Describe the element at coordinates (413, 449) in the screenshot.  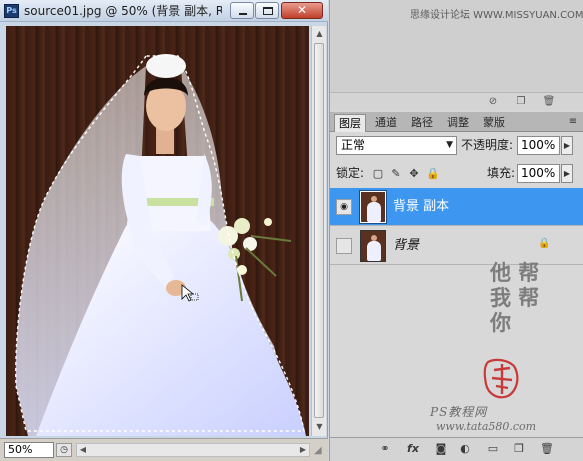
I see `fx-icon: fx` at that location.